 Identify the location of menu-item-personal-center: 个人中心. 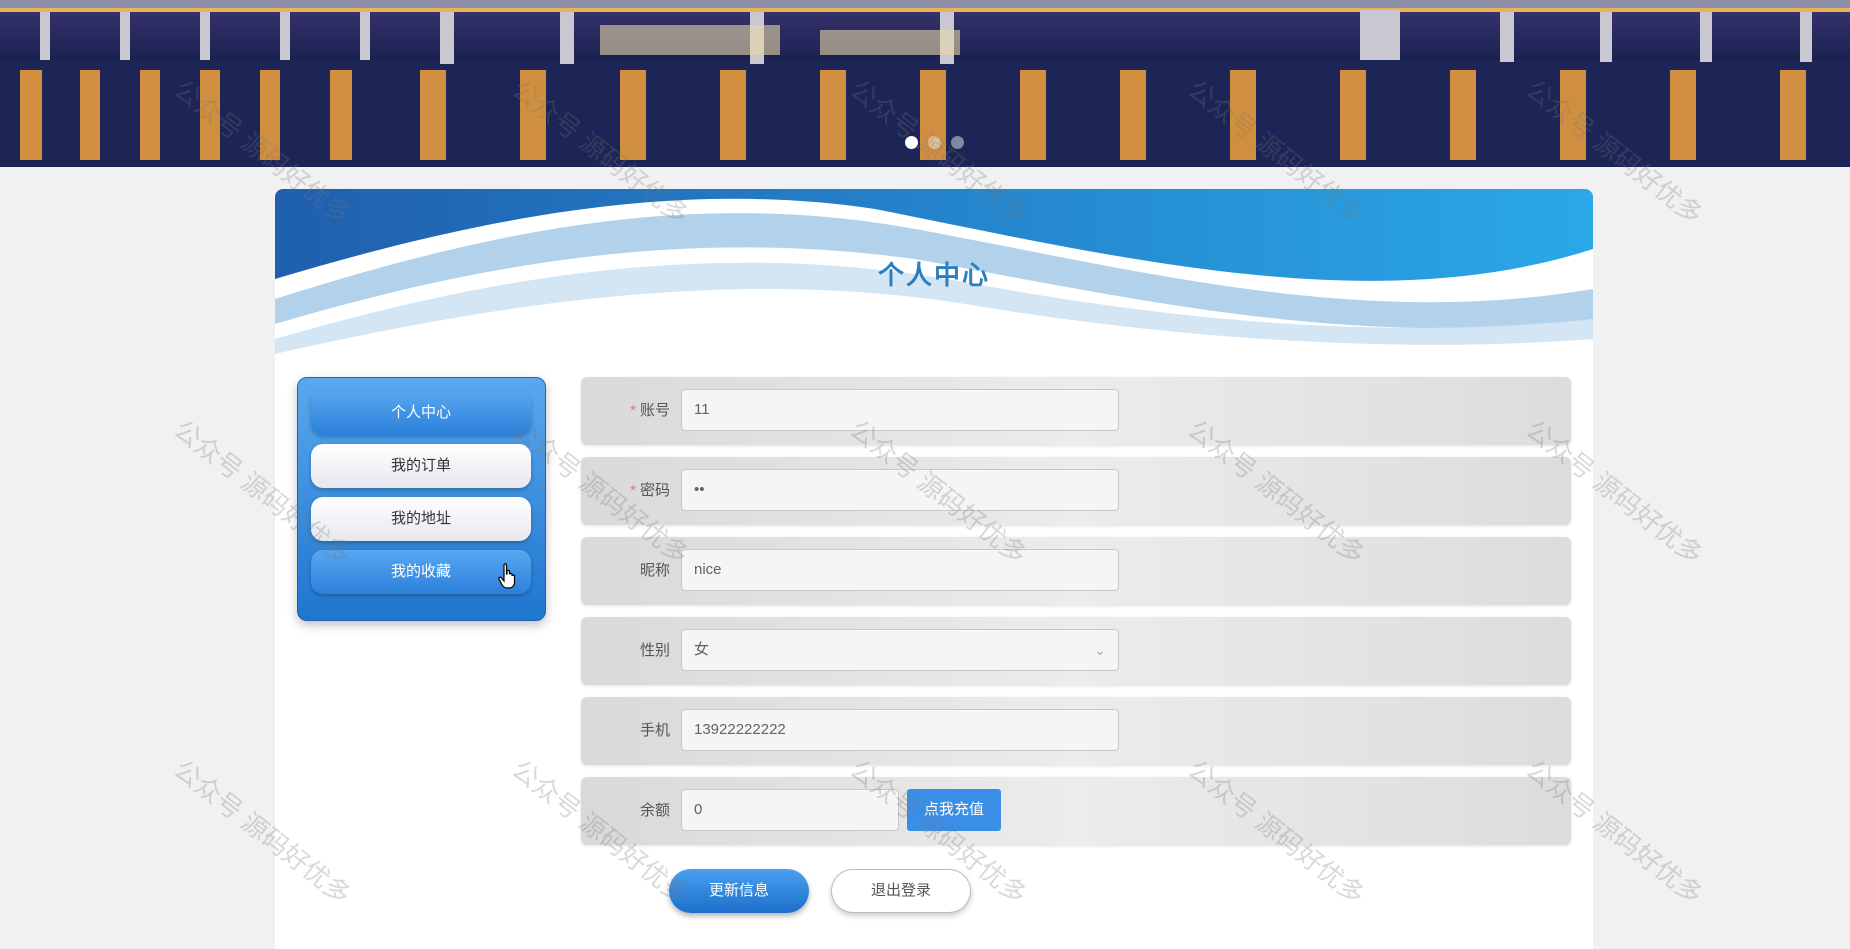
(421, 413).